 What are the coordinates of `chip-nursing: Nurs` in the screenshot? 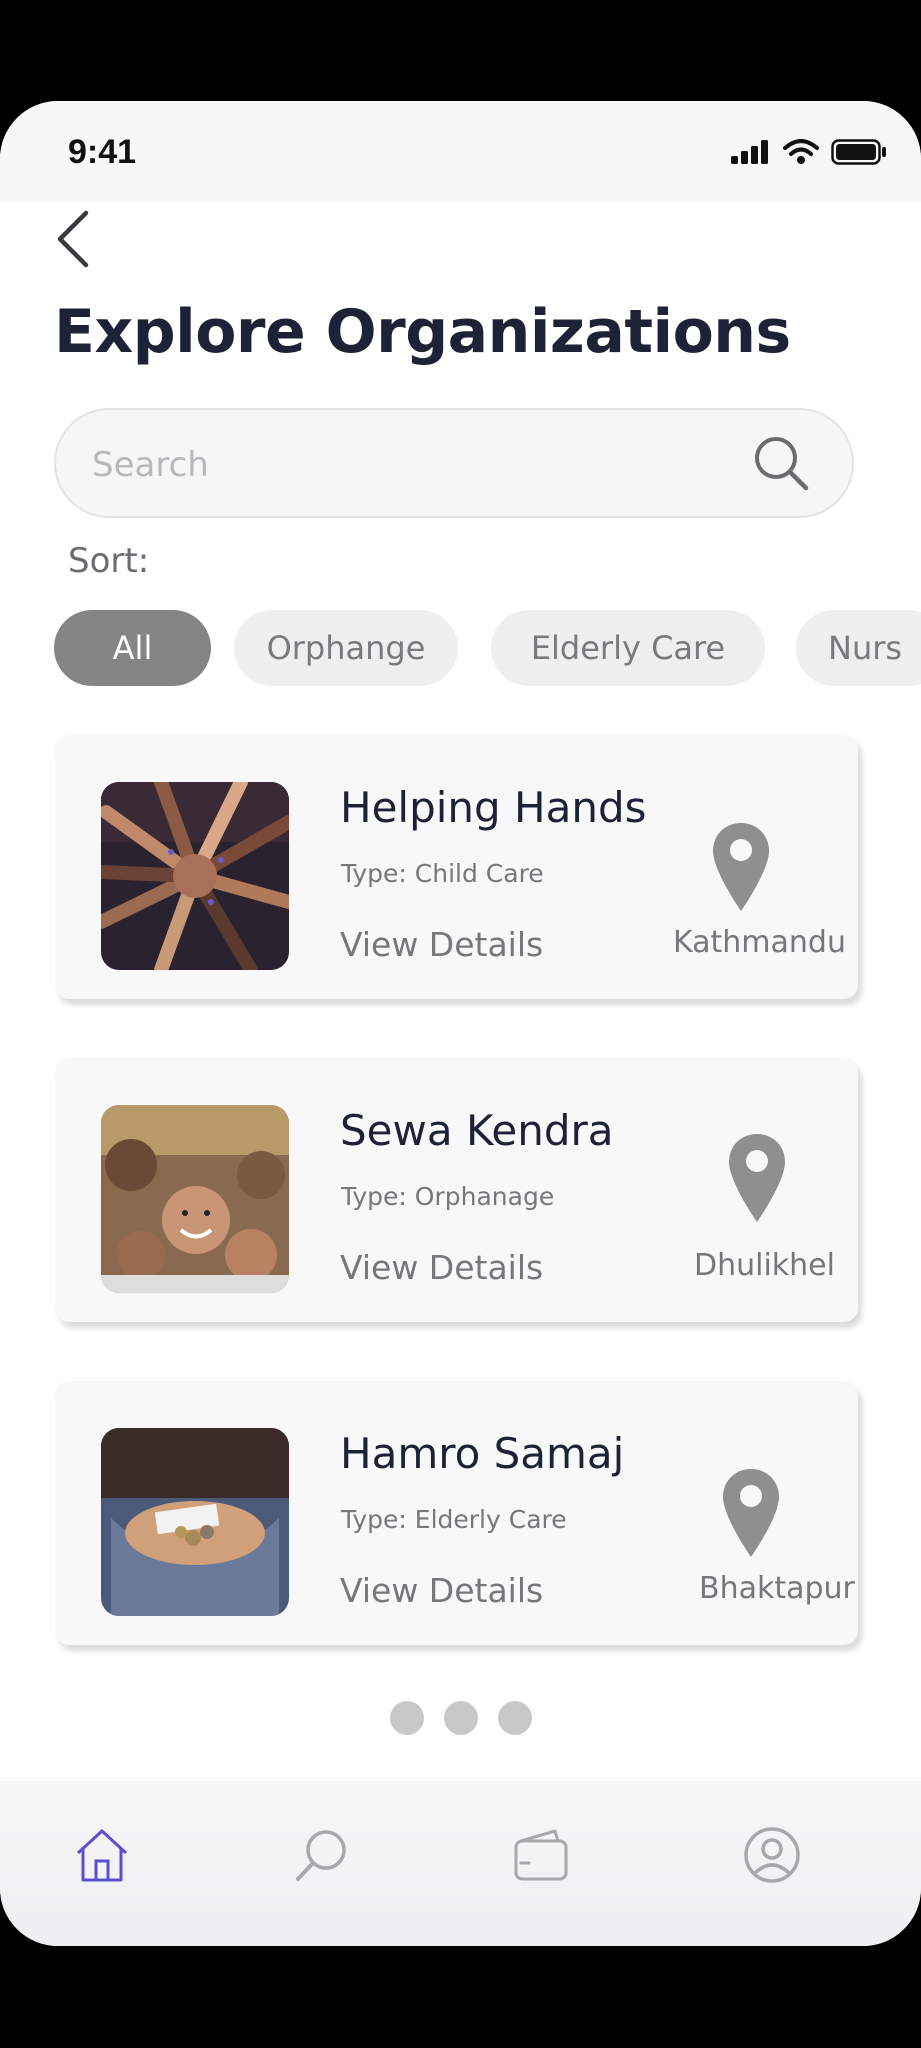 It's located at (858, 648).